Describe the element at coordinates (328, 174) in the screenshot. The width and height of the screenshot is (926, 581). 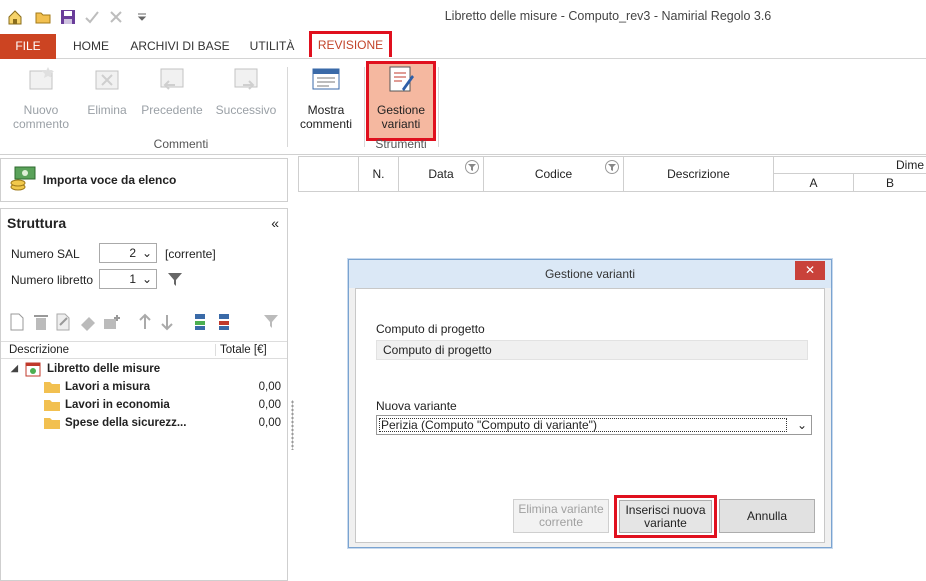
I see `grid-header-select` at that location.